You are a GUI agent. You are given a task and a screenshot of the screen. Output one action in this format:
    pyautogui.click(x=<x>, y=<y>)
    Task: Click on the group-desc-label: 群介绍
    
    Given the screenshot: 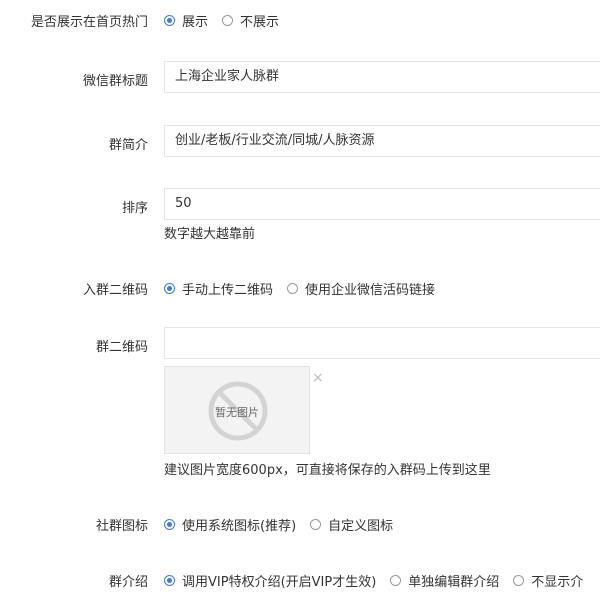 What is the action you would take?
    pyautogui.click(x=128, y=582)
    